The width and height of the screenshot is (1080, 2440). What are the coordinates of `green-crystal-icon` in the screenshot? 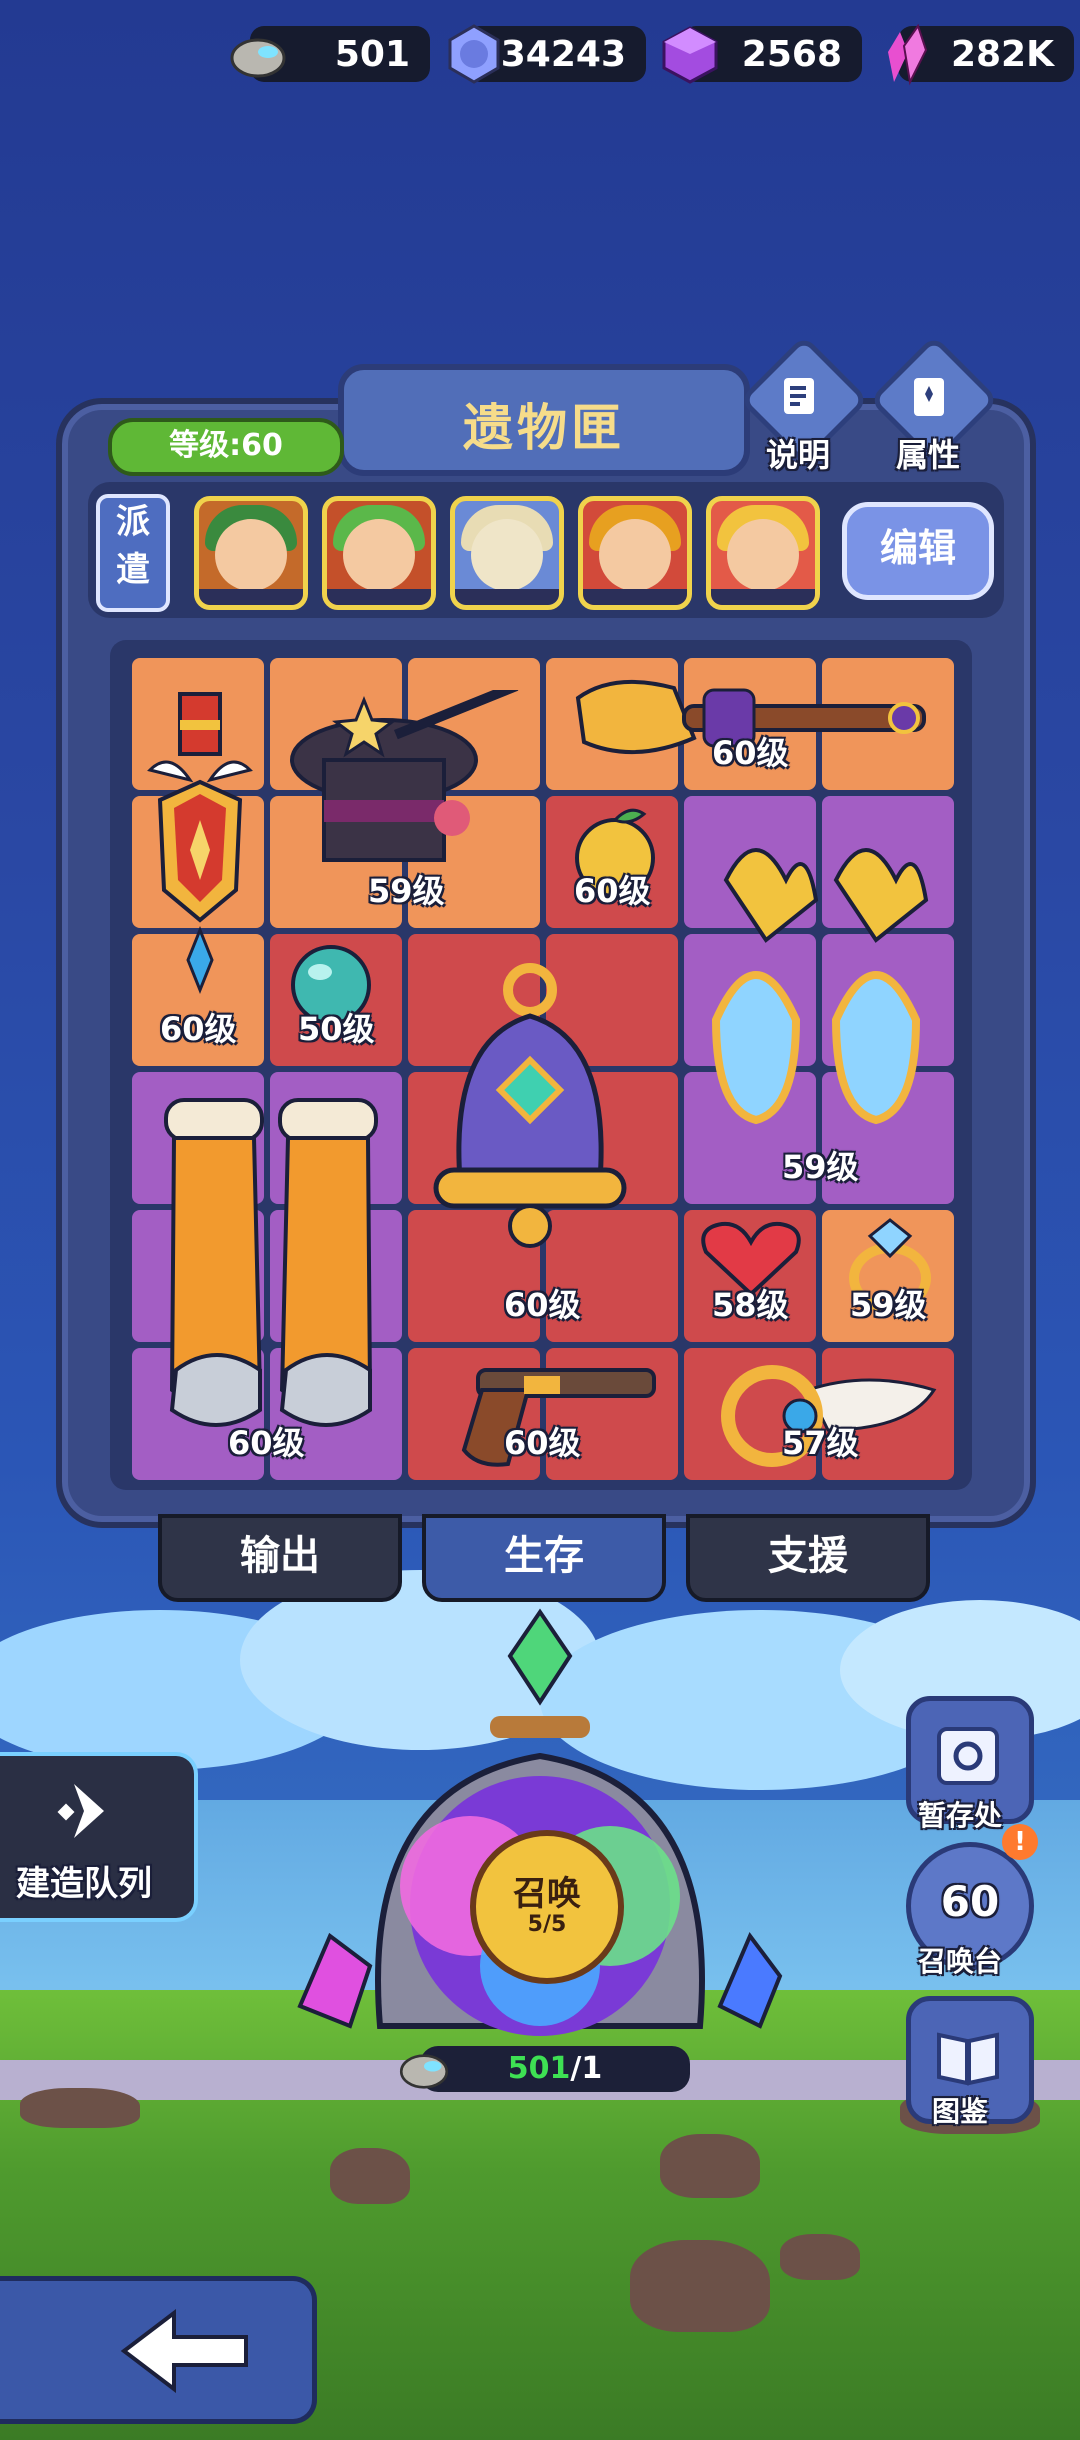 It's located at (540, 1657).